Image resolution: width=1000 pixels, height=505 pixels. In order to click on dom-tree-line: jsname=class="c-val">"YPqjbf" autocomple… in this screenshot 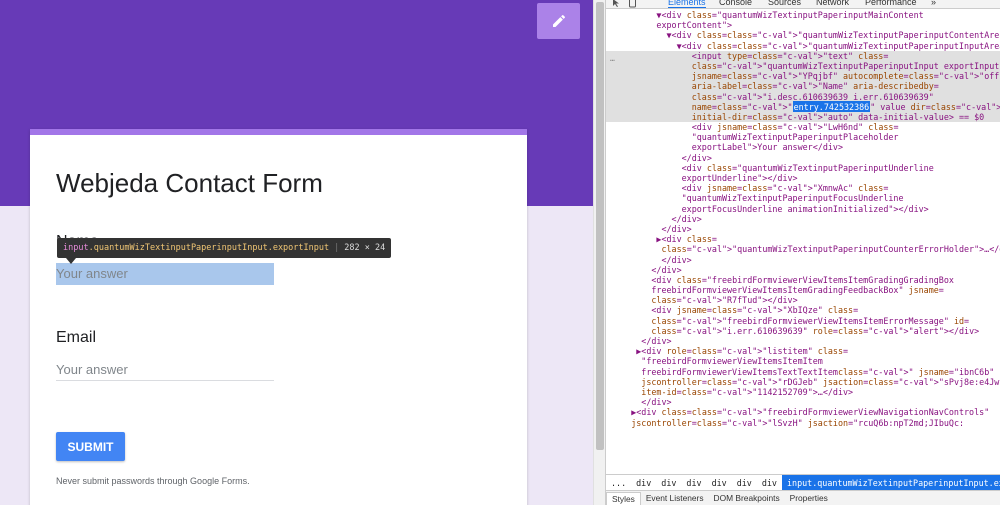, I will do `click(803, 76)`.